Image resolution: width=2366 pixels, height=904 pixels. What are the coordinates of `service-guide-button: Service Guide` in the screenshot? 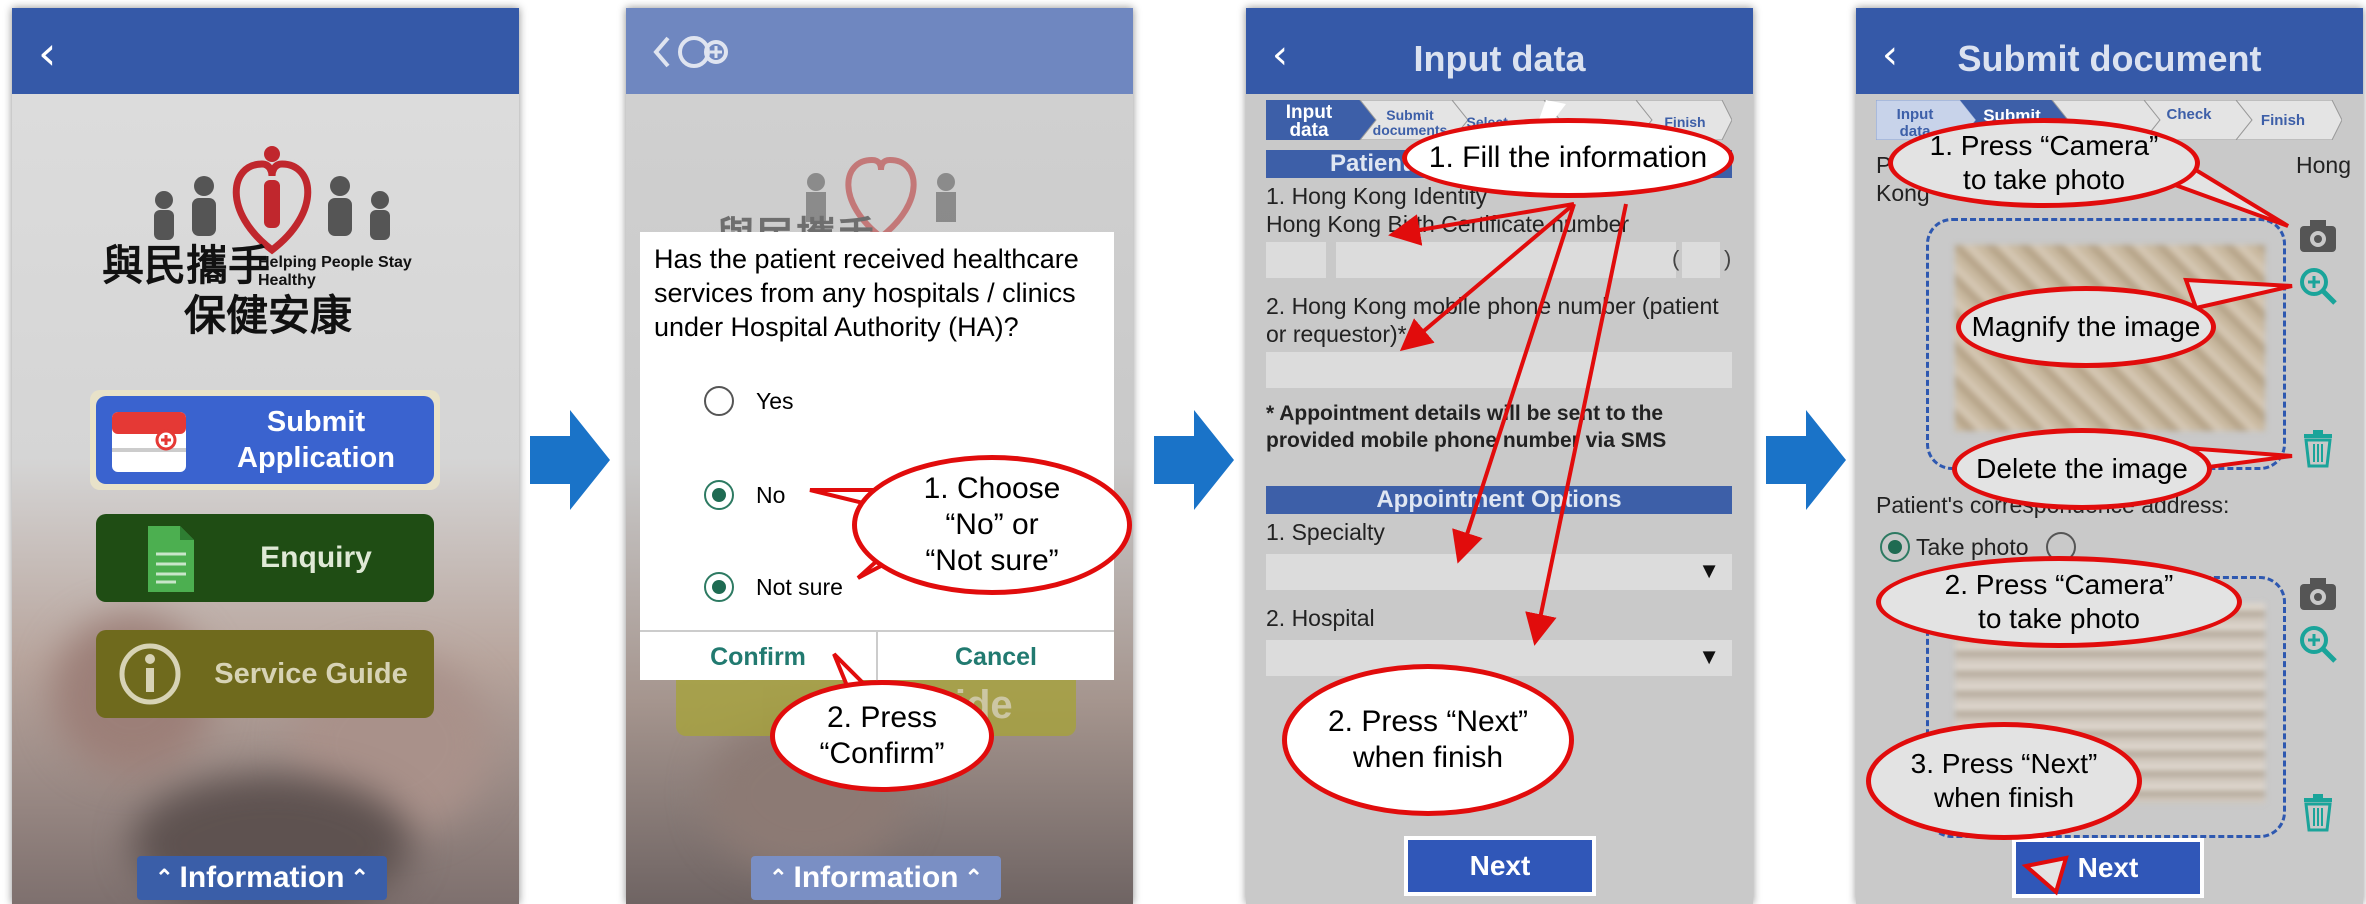 It's located at (265, 674).